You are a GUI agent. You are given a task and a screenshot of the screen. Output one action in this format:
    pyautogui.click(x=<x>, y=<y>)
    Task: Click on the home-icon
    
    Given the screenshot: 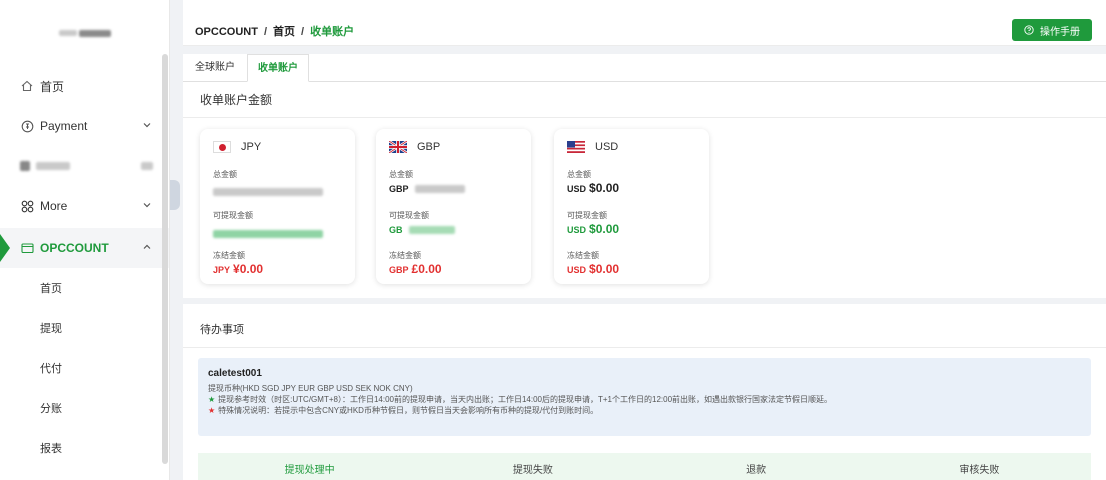 What is the action you would take?
    pyautogui.click(x=27, y=86)
    